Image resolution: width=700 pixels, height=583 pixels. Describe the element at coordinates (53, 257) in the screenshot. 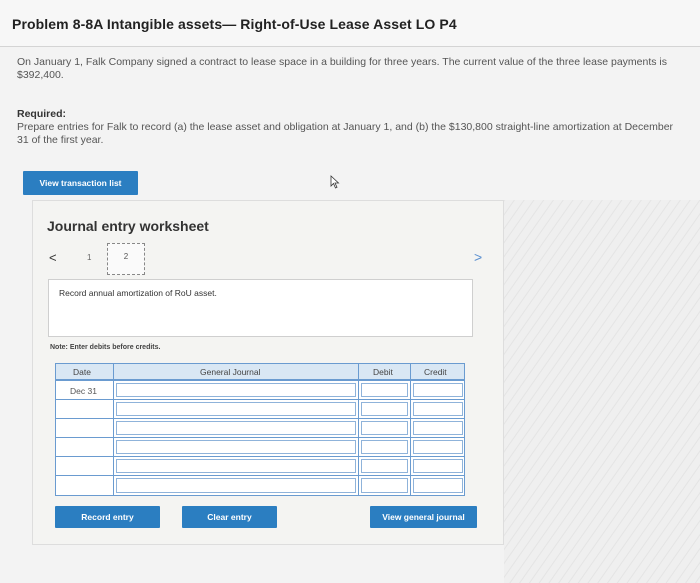

I see `chevron-left-icon: <` at that location.